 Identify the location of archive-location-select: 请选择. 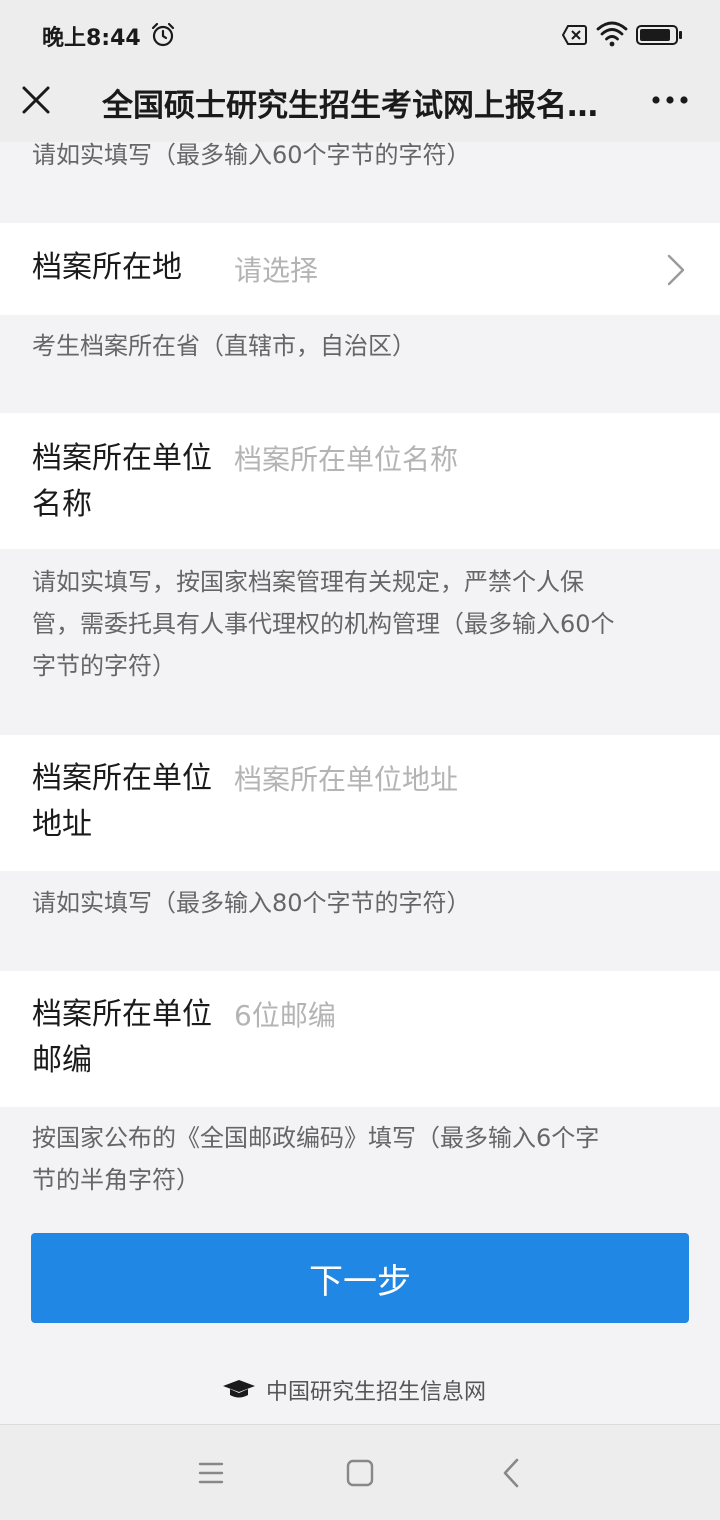
(454, 269).